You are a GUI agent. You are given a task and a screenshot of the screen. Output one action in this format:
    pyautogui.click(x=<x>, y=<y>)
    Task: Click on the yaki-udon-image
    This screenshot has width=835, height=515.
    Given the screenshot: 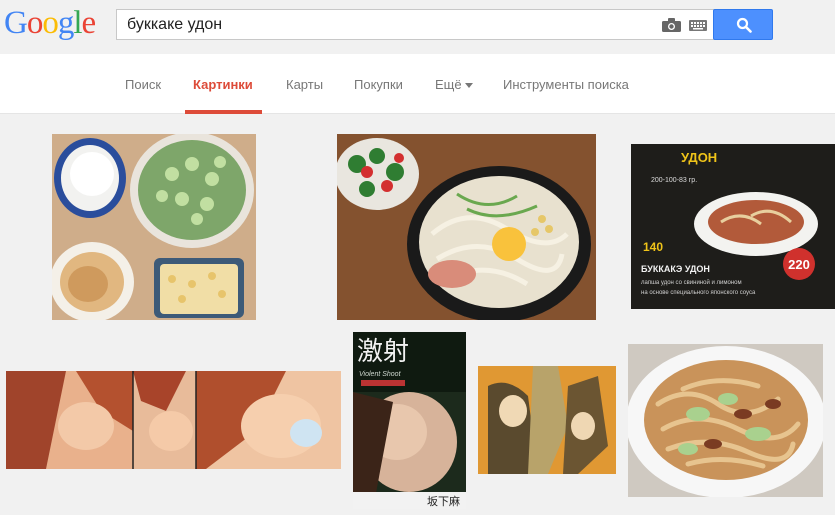 What is the action you would take?
    pyautogui.click(x=725, y=420)
    